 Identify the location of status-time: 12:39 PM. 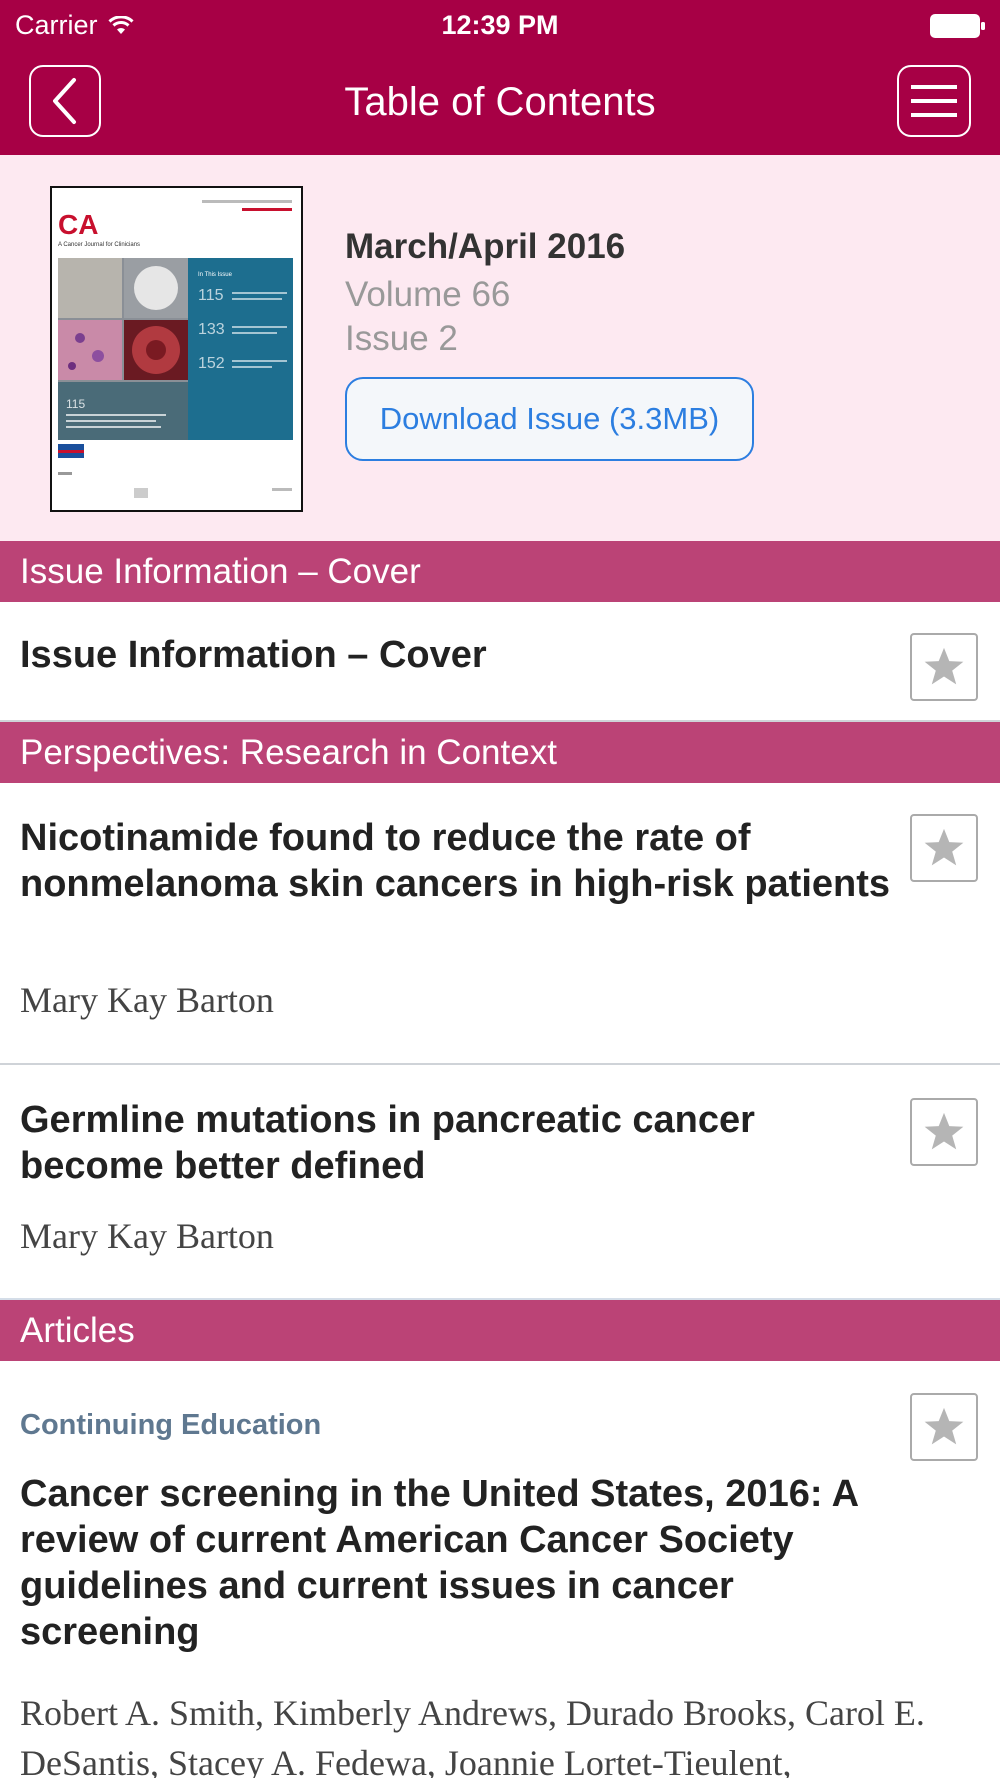
(500, 25).